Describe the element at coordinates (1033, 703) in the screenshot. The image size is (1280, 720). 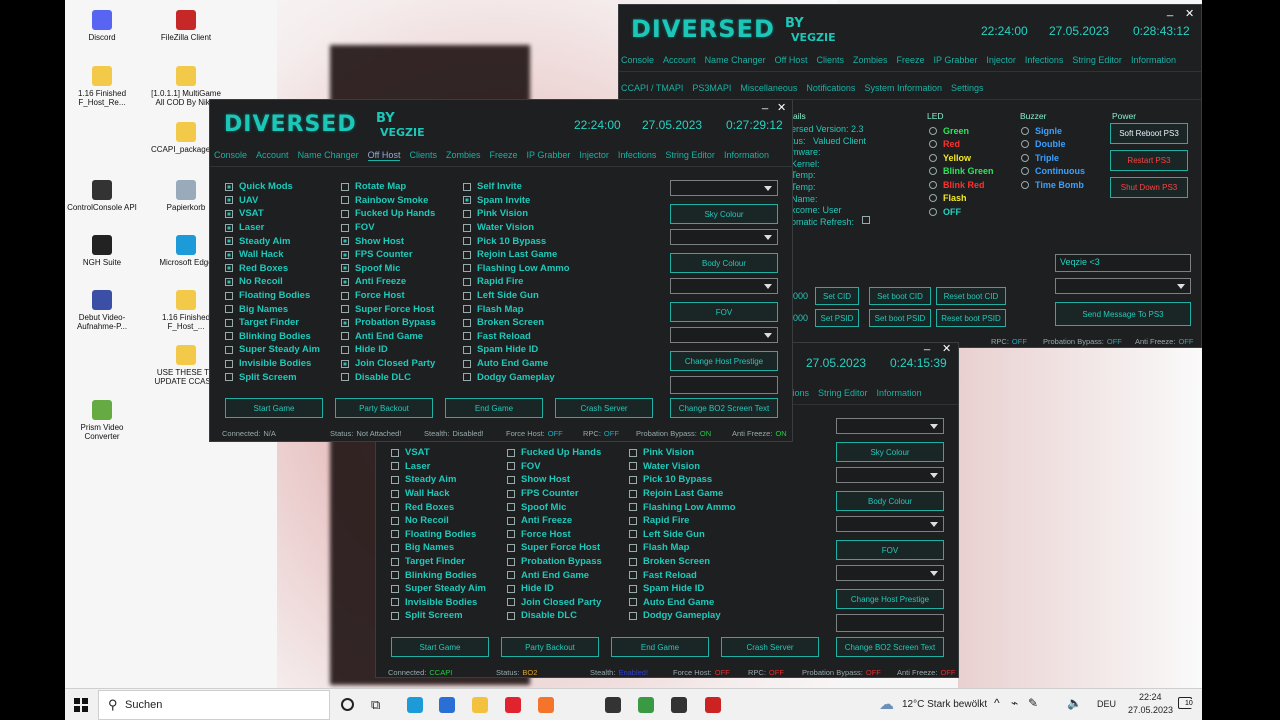
I see `pen-icon: ✎` at that location.